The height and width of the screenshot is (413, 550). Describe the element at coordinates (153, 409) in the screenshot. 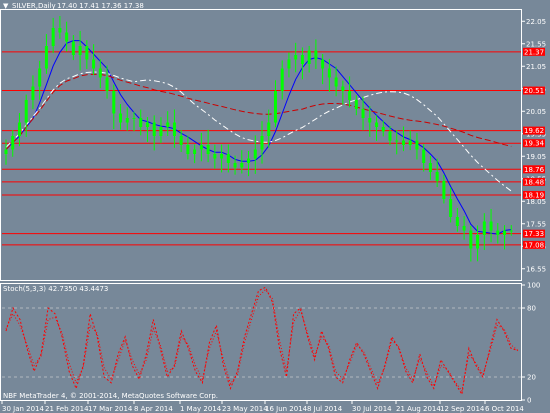

I see `date-tick-label: 8 Apr 2014` at that location.